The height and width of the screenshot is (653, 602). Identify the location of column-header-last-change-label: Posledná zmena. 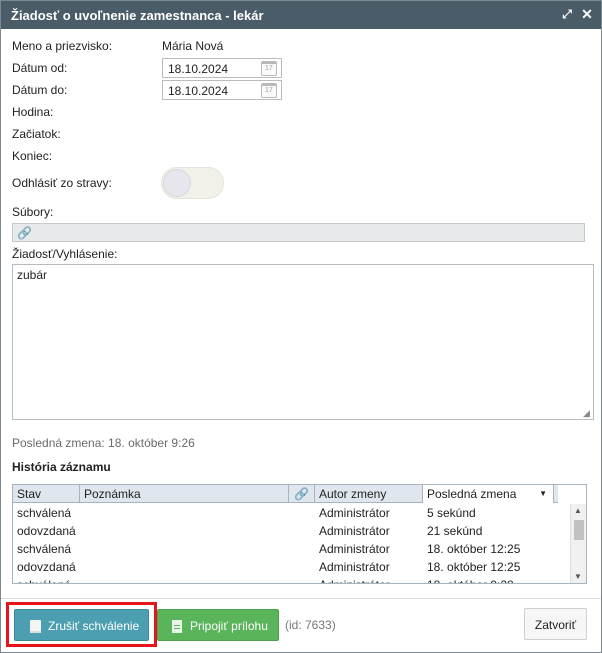
(472, 494).